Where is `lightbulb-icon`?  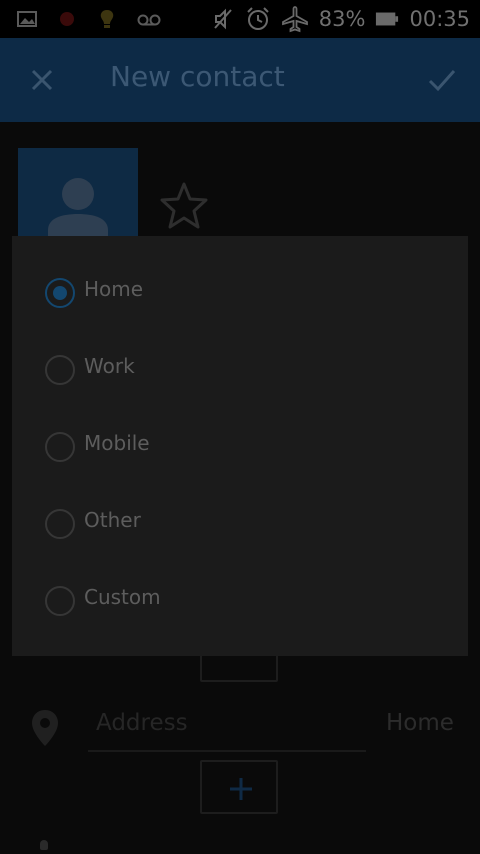 lightbulb-icon is located at coordinates (107, 19).